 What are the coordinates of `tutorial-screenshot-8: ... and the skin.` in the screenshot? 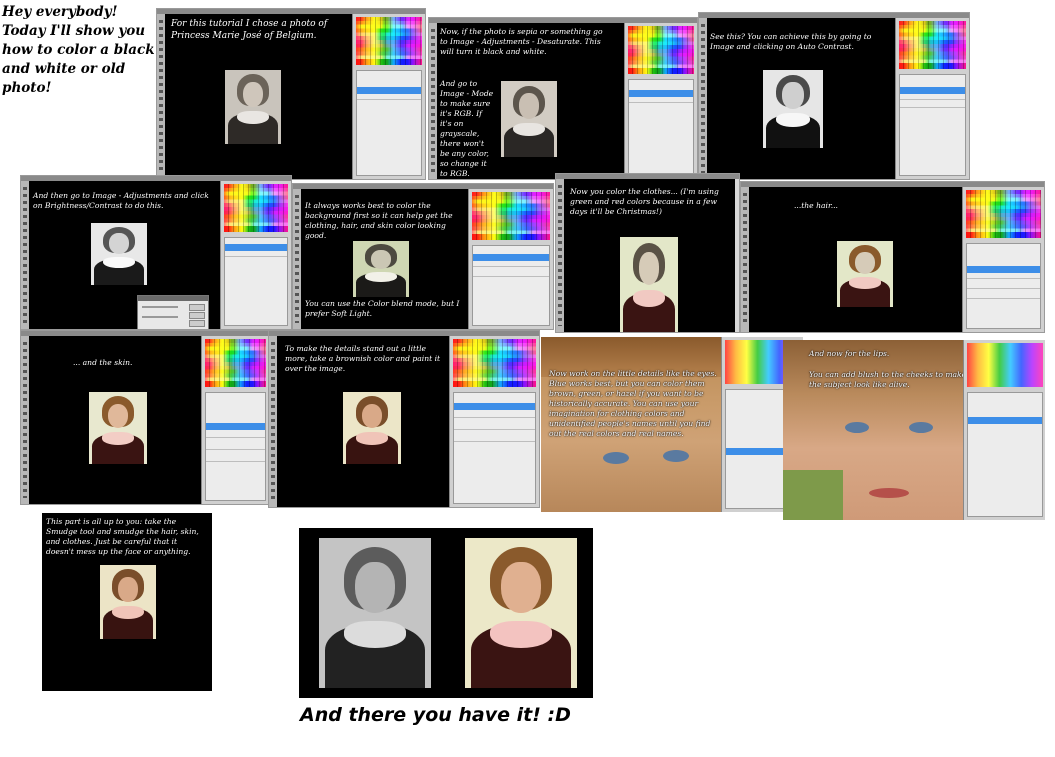 It's located at (145, 417).